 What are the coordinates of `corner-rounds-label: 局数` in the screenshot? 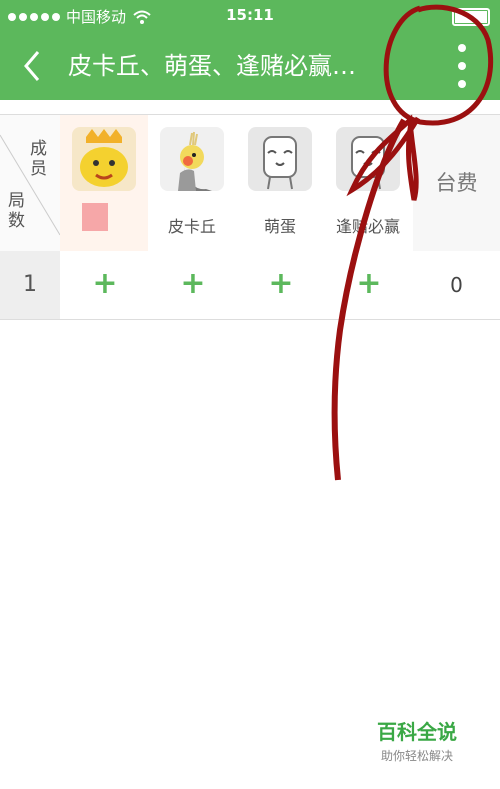 It's located at (16, 211).